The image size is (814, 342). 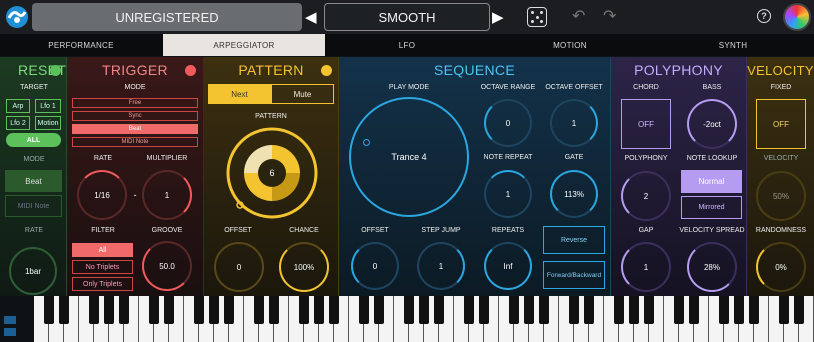 What do you see at coordinates (375, 266) in the screenshot?
I see `sequence-offset-knob: 0` at bounding box center [375, 266].